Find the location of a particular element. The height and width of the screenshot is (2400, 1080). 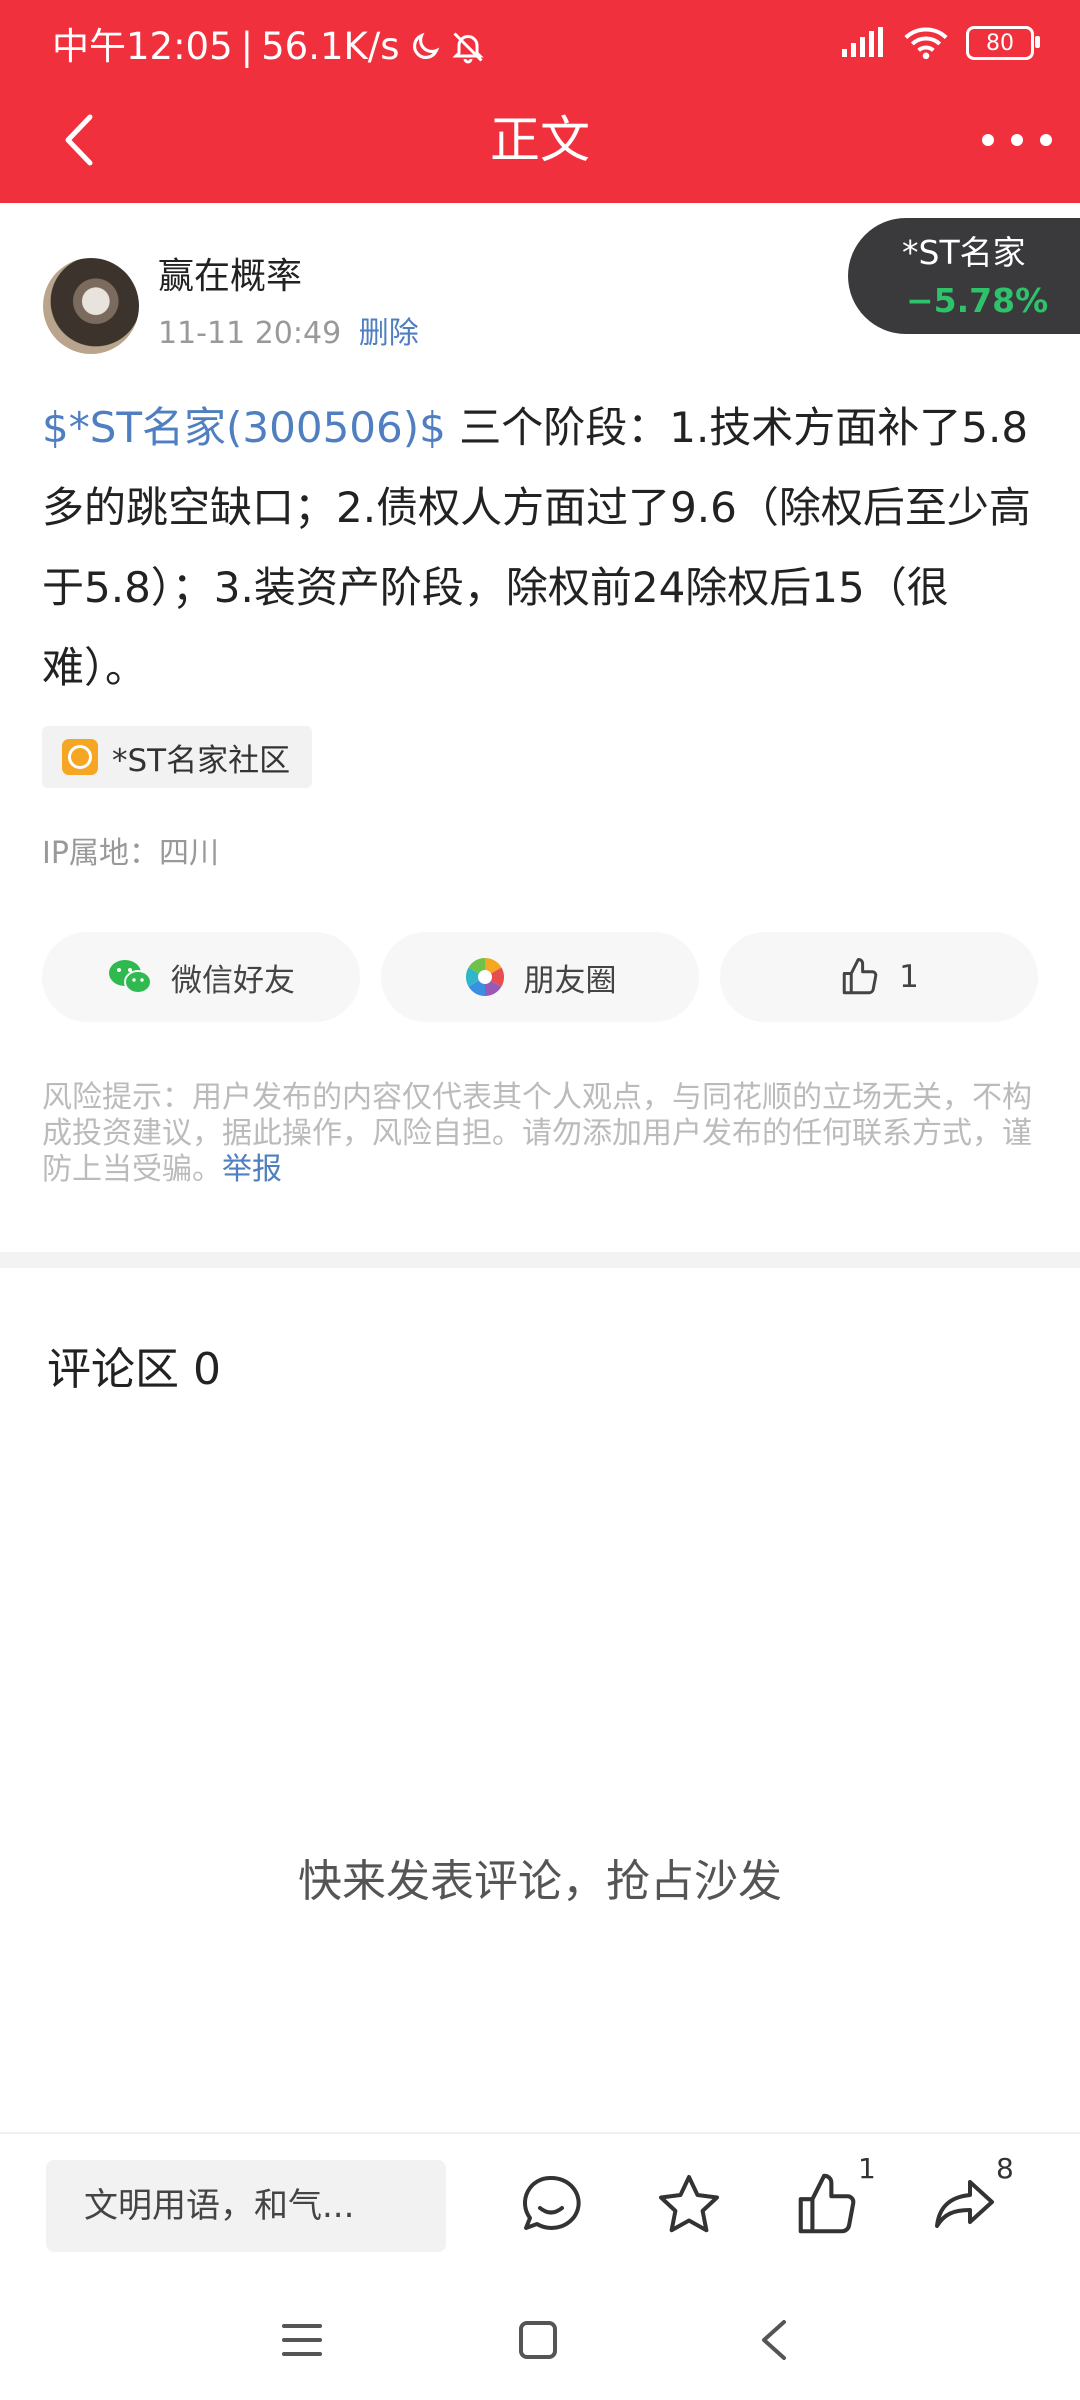

moon-icon is located at coordinates (425, 45).